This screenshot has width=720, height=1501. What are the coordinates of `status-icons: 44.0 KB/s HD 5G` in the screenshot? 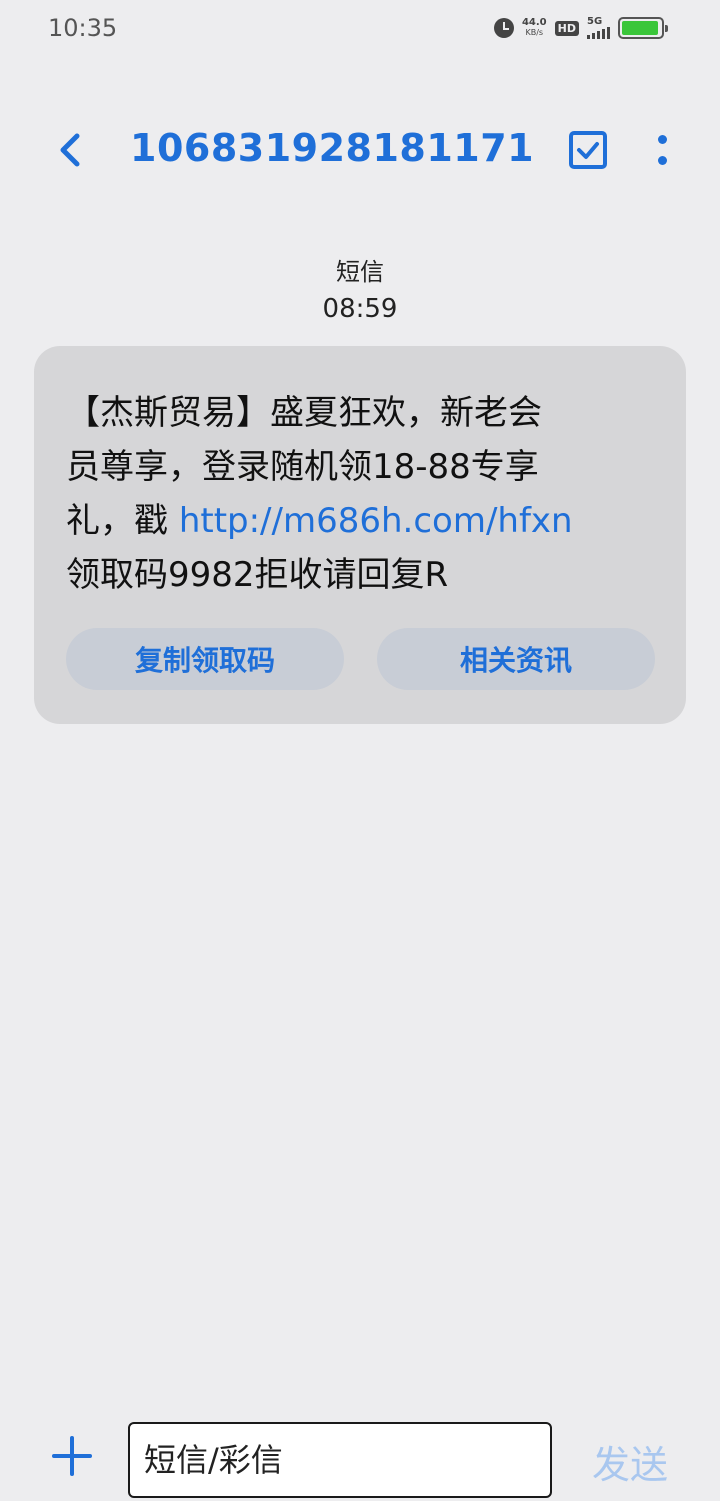 It's located at (580, 28).